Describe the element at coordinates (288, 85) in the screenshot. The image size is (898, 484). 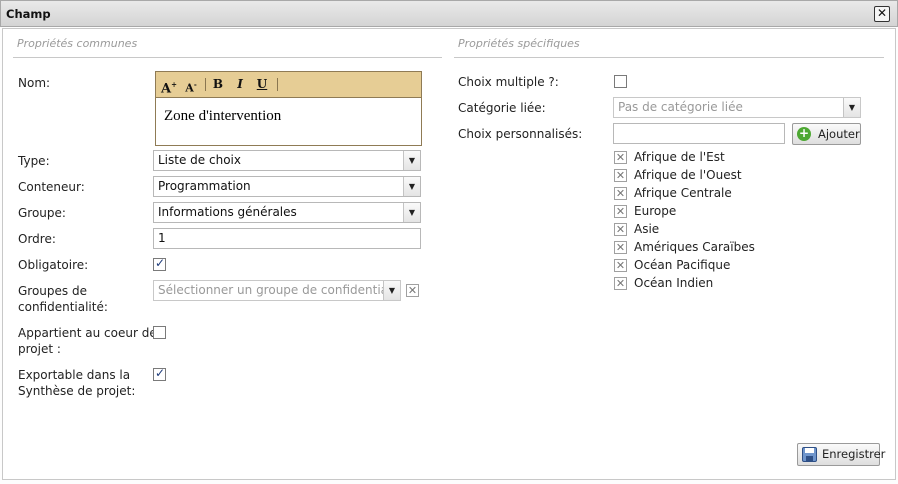
I see `editor-toolbar: A+ A- B I U` at that location.